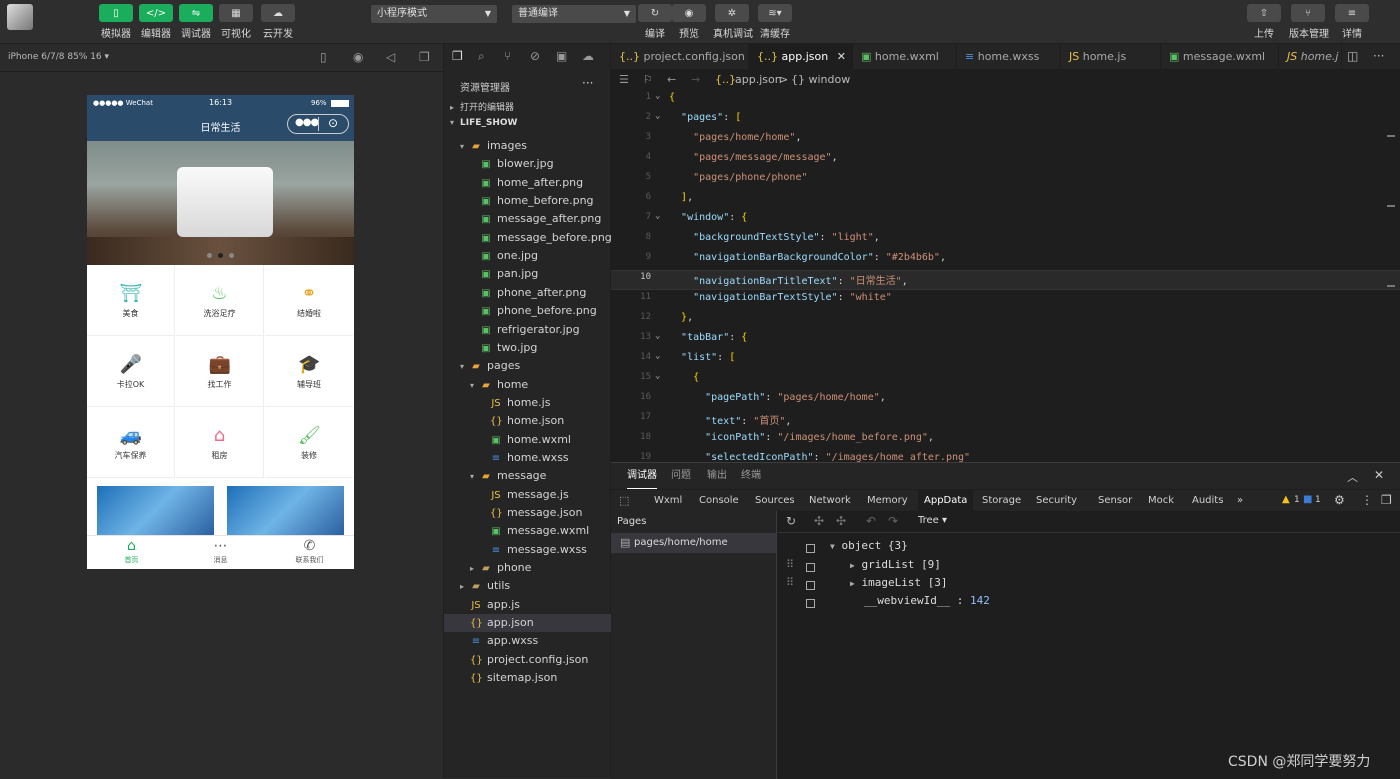 The height and width of the screenshot is (779, 1400). Describe the element at coordinates (871, 521) in the screenshot. I see `undo-icon: ↶` at that location.